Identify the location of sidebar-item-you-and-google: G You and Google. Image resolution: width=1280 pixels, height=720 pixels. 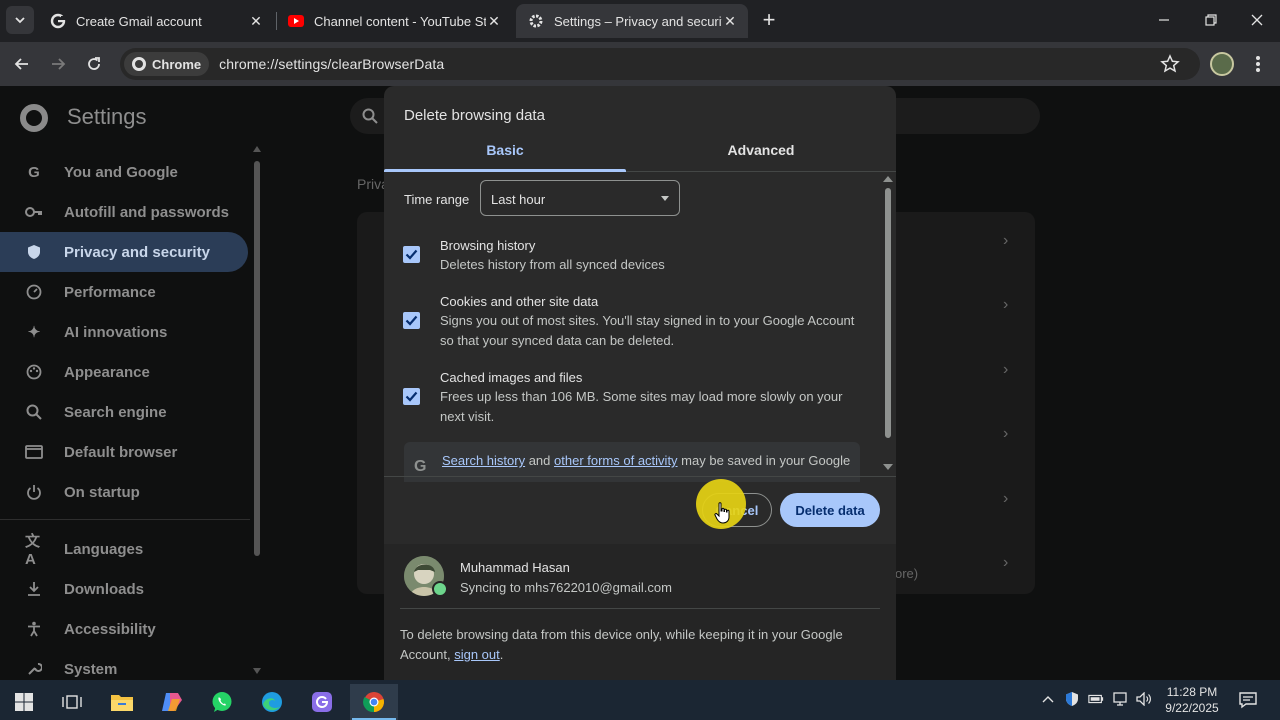
(124, 172).